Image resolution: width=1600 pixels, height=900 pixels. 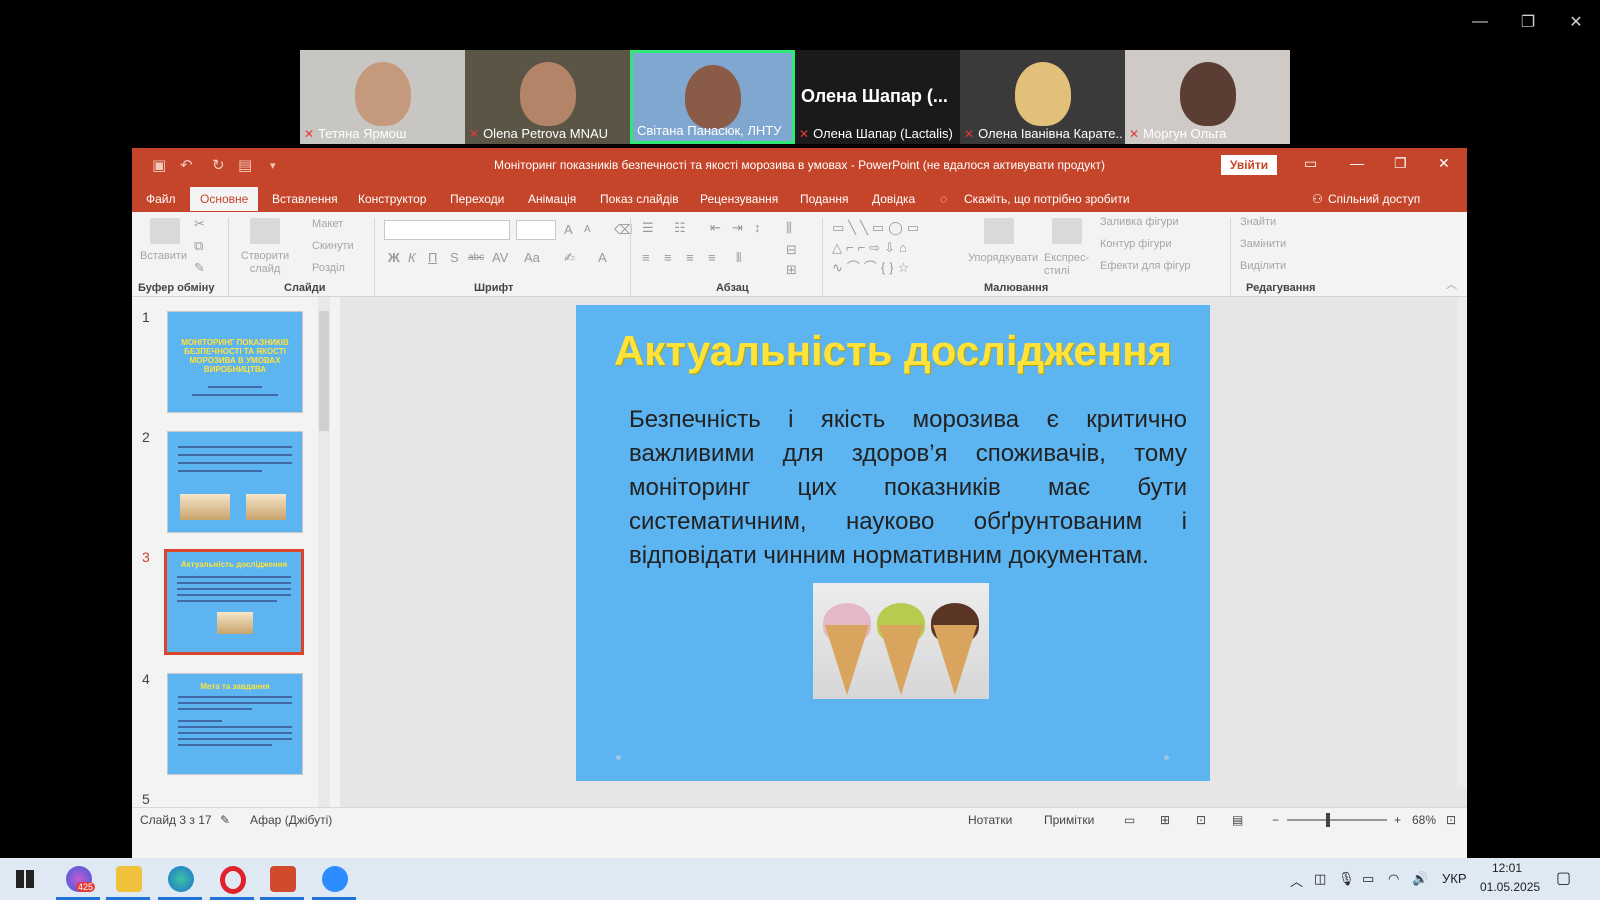 What do you see at coordinates (199, 224) in the screenshot?
I see `cut-icon: ✂` at bounding box center [199, 224].